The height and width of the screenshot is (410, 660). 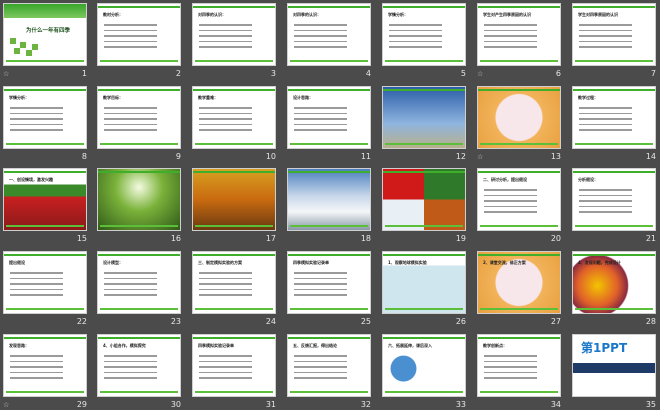 I want to click on slide-title: 提出假设, so click(x=17, y=262).